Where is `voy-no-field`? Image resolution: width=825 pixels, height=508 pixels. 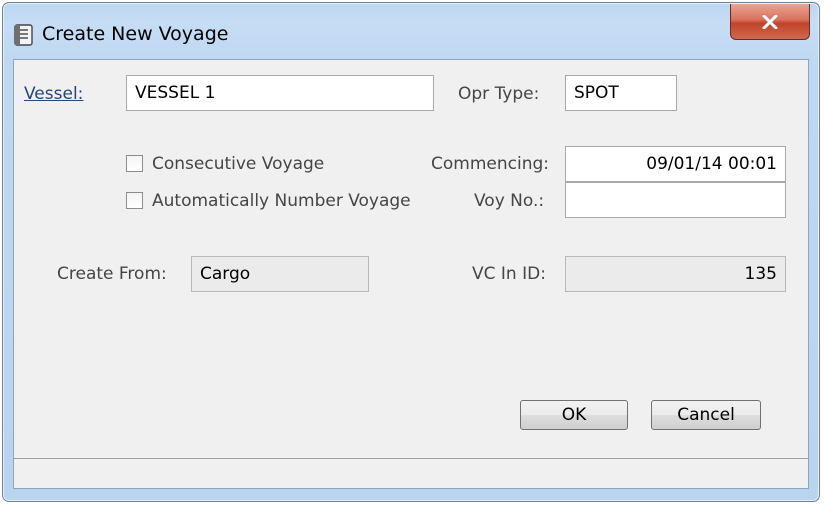 voy-no-field is located at coordinates (675, 200).